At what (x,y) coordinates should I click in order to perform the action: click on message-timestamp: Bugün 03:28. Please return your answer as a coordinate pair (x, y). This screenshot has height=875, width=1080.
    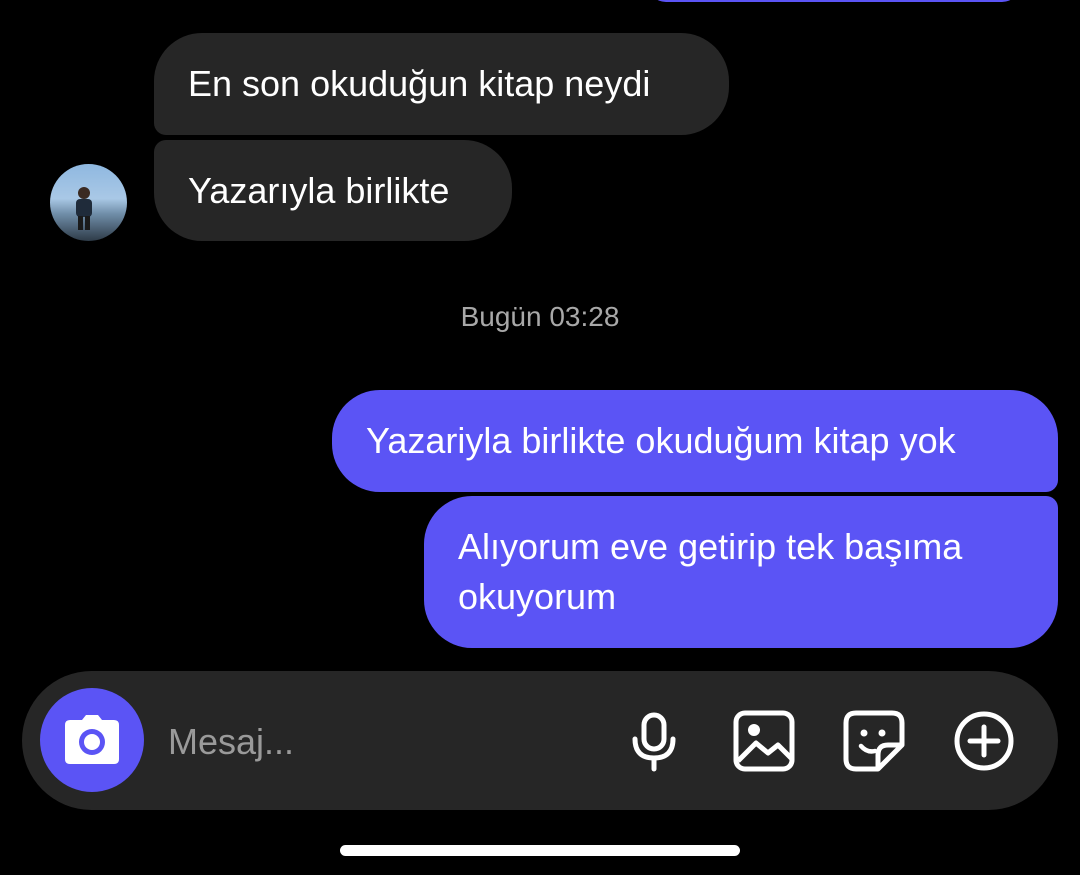
    Looking at the image, I should click on (540, 316).